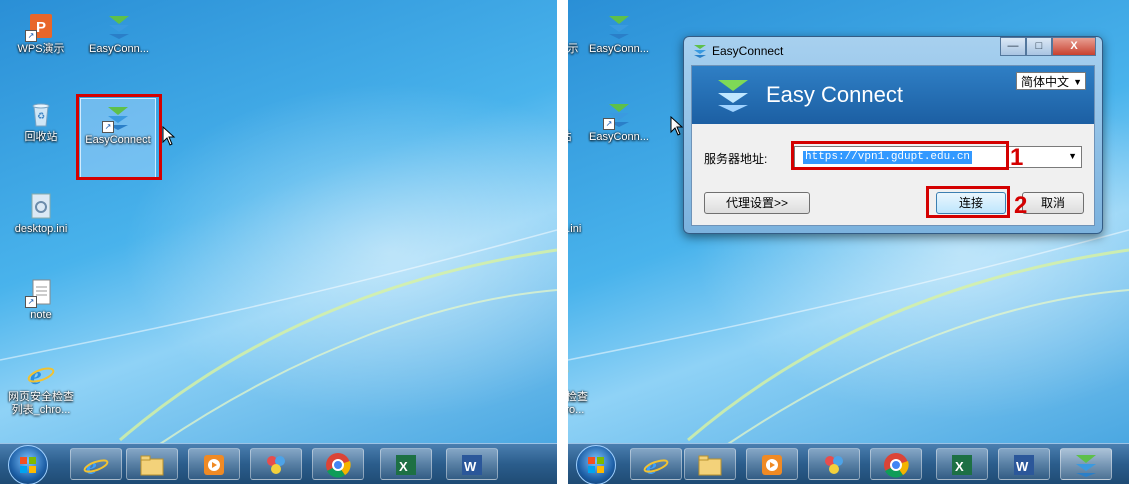 The height and width of the screenshot is (484, 1129). What do you see at coordinates (562, 242) in the screenshot?
I see `divider` at bounding box center [562, 242].